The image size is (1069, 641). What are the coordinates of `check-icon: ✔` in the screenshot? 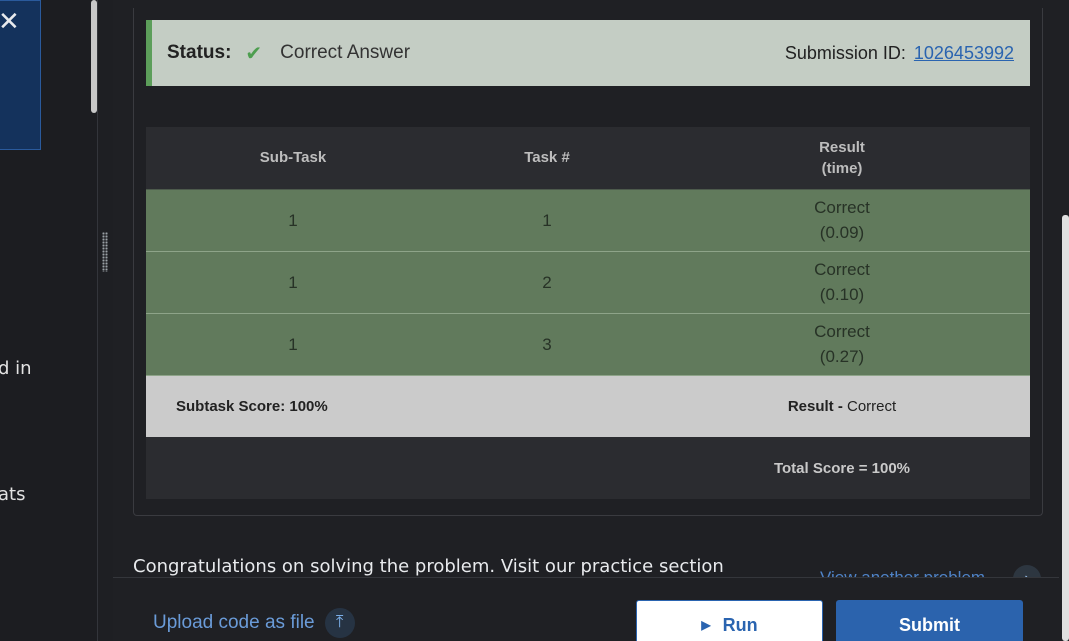 It's located at (254, 53).